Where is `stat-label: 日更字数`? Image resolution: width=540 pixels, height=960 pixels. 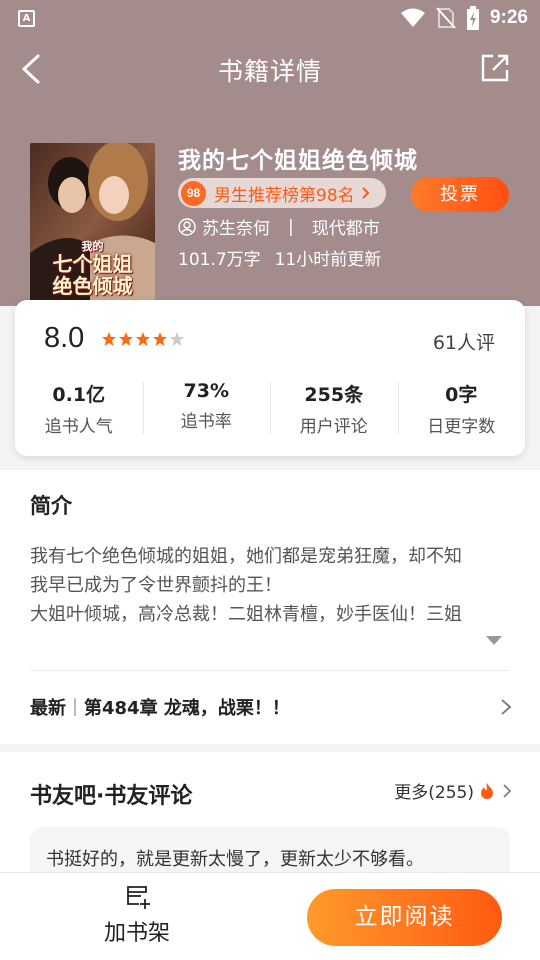
stat-label: 日更字数 is located at coordinates (461, 427).